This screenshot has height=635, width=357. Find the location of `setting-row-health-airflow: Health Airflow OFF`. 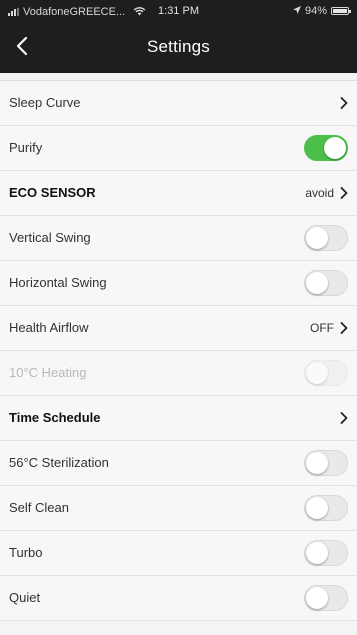

setting-row-health-airflow: Health Airflow OFF is located at coordinates (178, 328).